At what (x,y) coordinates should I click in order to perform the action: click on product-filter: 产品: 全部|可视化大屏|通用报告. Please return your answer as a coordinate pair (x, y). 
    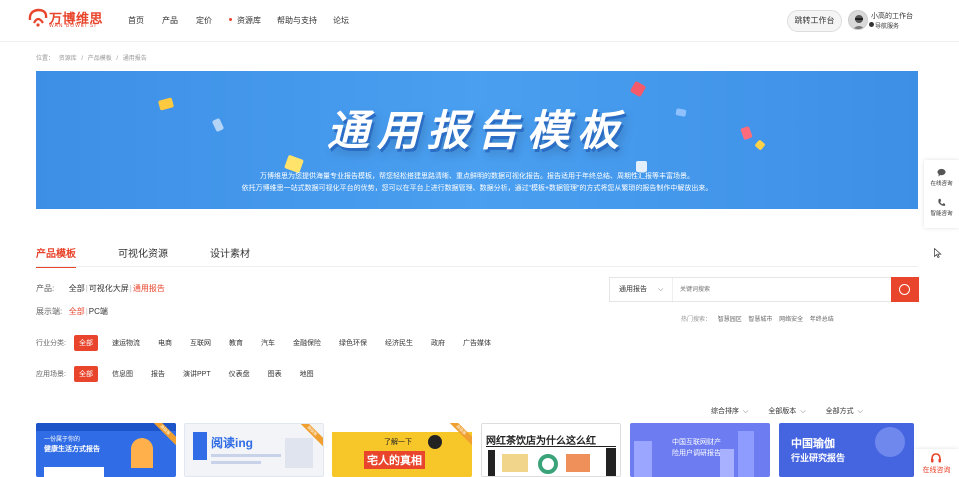
    Looking at the image, I should click on (100, 288).